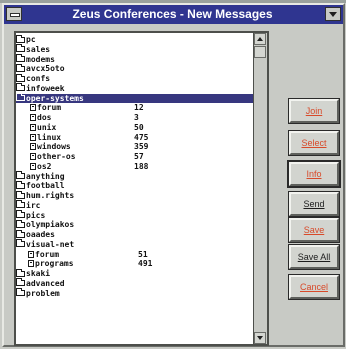 The width and height of the screenshot is (346, 349). Describe the element at coordinates (314, 174) in the screenshot. I see `info-button: Info` at that location.